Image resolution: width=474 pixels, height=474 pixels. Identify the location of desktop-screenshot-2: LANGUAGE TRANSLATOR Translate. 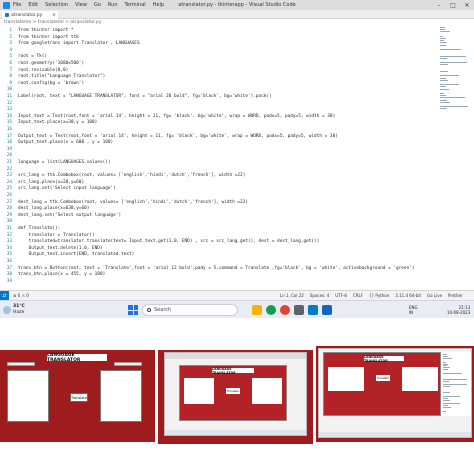
(235, 394).